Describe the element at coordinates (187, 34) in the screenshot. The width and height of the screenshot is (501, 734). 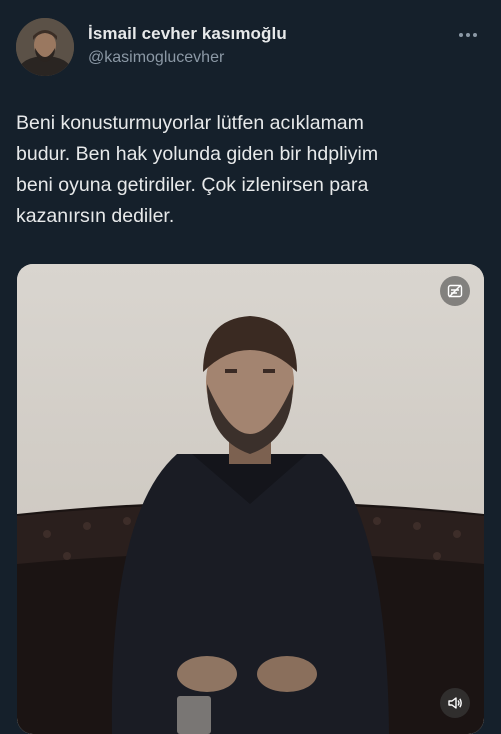
I see `author-display-name: İsmail cevher kasımoğlu` at that location.